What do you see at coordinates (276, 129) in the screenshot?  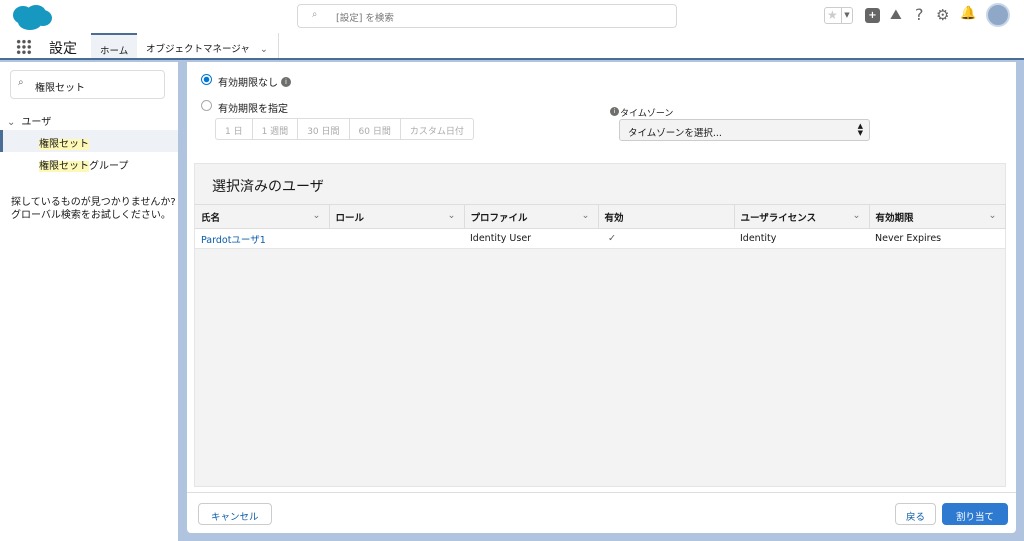 I see `duration-1-week: 1 週間` at bounding box center [276, 129].